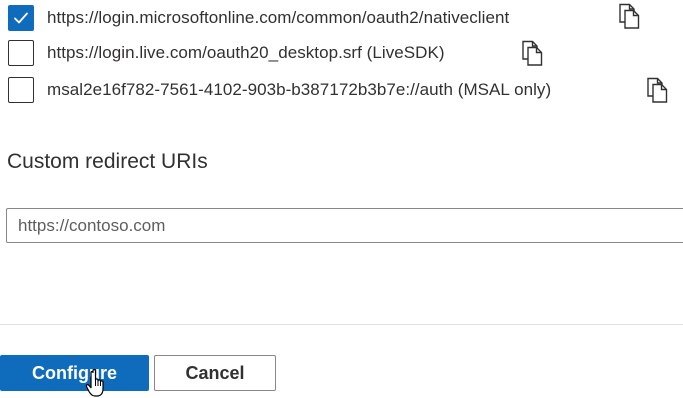 This screenshot has height=398, width=683. I want to click on section-title-custom-redirect: Custom redirect URIs, so click(107, 161).